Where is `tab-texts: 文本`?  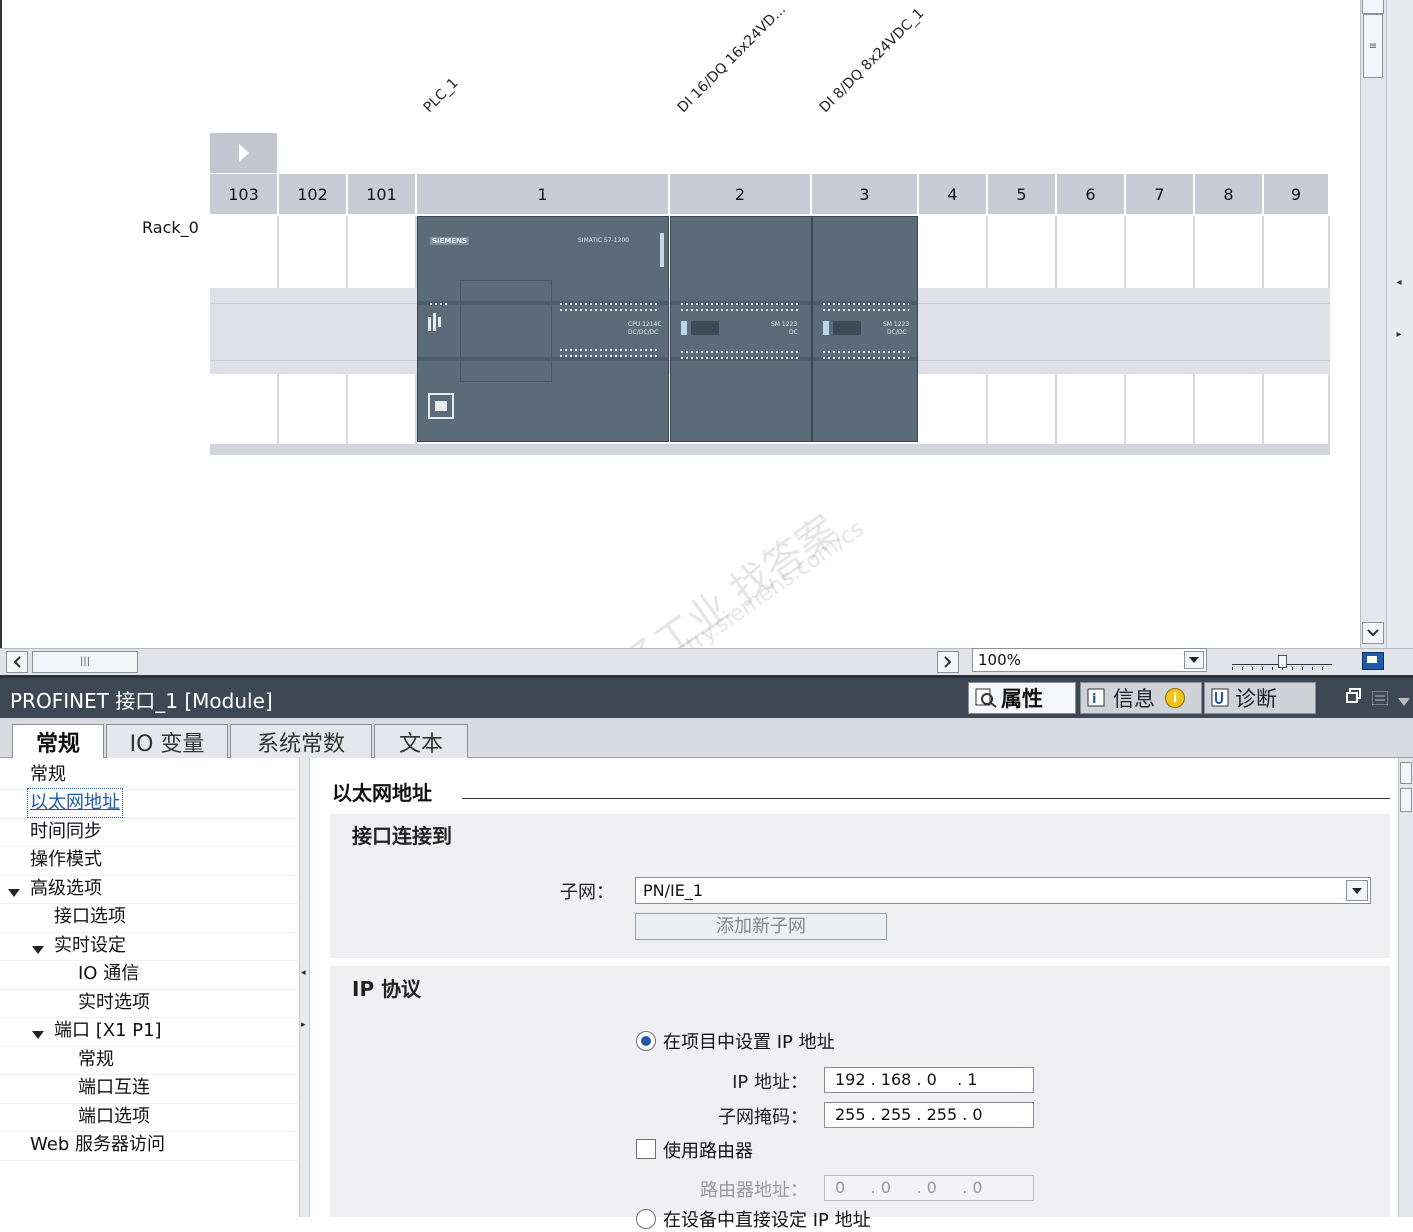 tab-texts: 文本 is located at coordinates (421, 741).